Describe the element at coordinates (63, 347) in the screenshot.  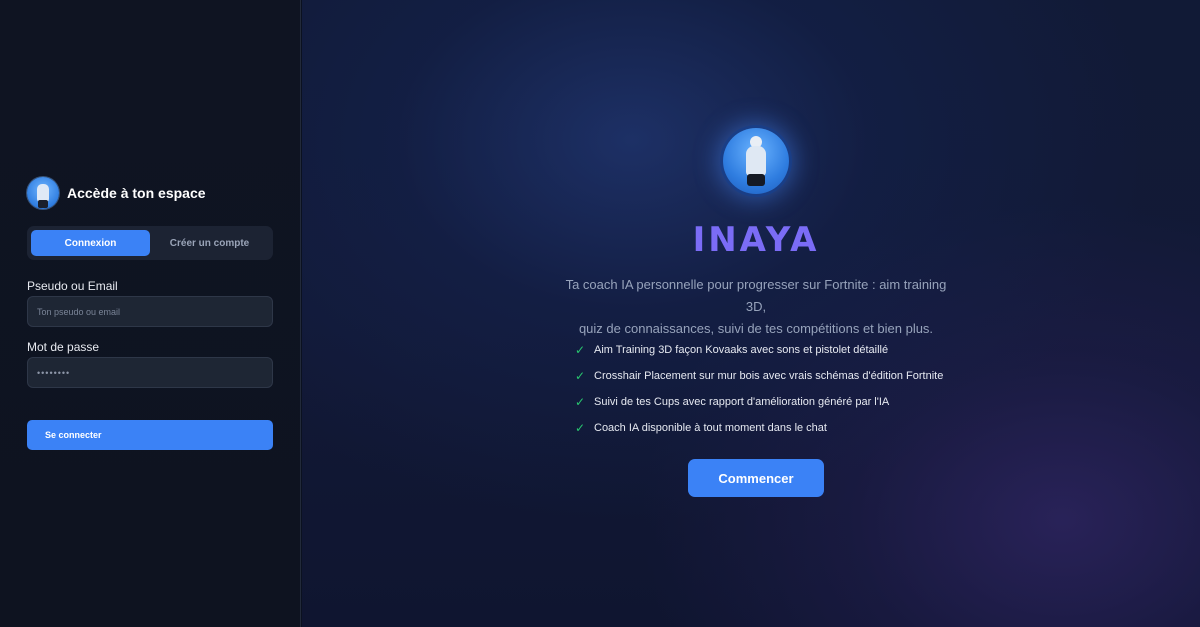
I see `password-label: Mot de passe` at that location.